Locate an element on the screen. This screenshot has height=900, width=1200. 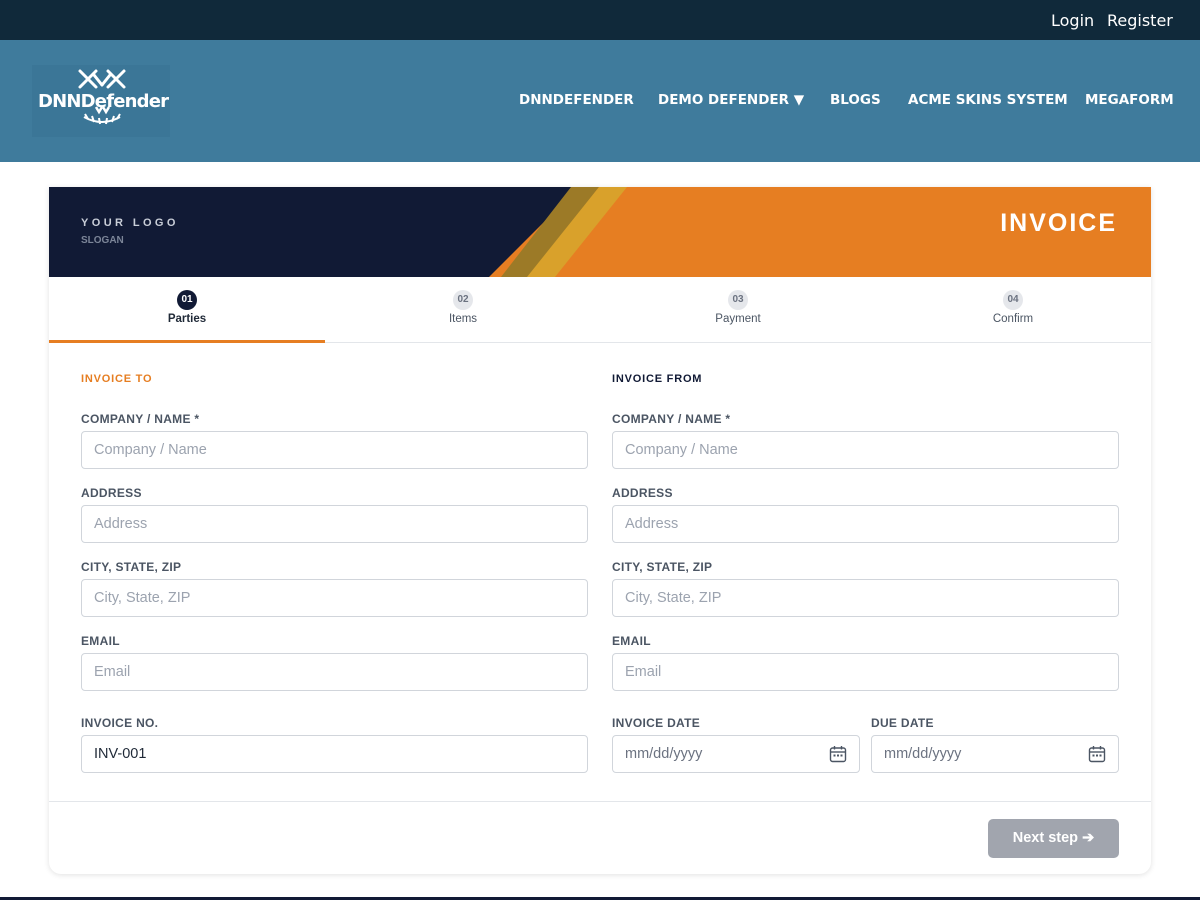
step-tab-payment: 03 Payment is located at coordinates (738, 309).